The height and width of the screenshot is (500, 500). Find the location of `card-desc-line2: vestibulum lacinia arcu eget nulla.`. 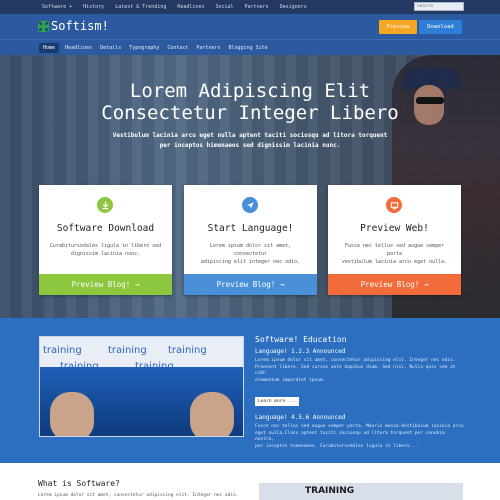

card-desc-line2: vestibulum lacinia arcu eget nulla. is located at coordinates (394, 262).